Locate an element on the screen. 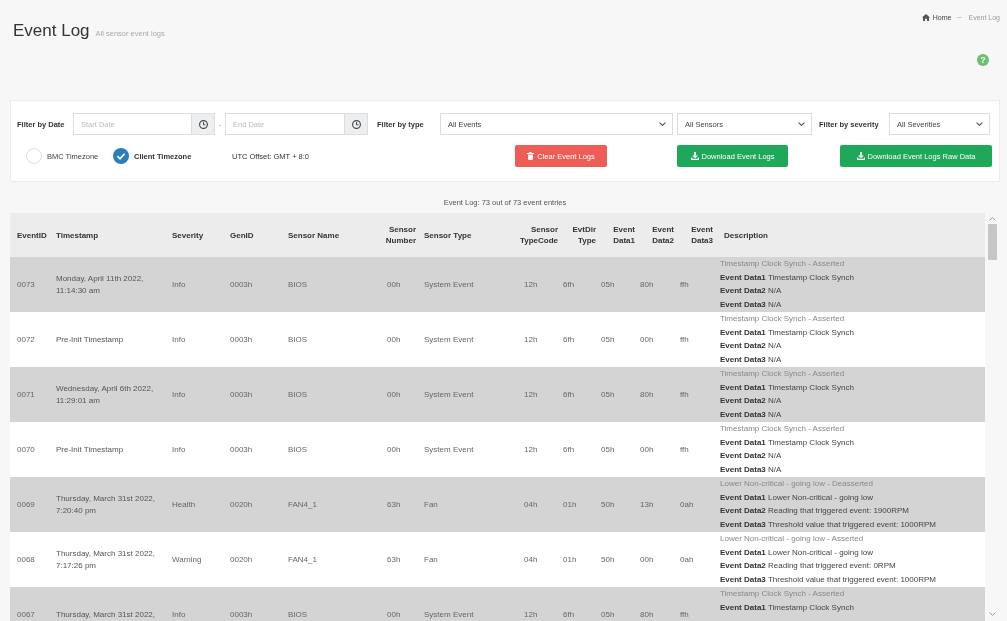 This screenshot has height=621, width=1007. table-cell-text: 01h is located at coordinates (570, 559).